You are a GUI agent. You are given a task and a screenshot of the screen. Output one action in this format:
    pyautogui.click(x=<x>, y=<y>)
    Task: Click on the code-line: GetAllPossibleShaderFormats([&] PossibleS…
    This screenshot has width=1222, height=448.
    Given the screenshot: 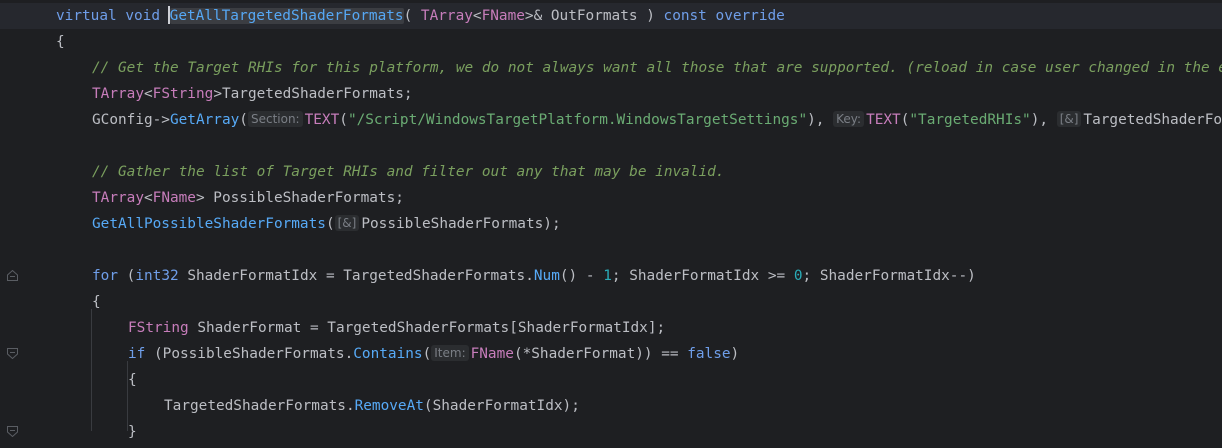 What is the action you would take?
    pyautogui.click(x=611, y=224)
    